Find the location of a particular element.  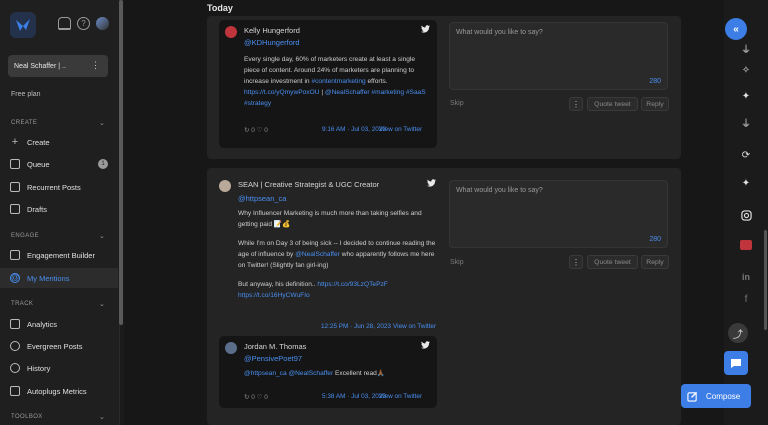

queue-icon is located at coordinates (15, 164).